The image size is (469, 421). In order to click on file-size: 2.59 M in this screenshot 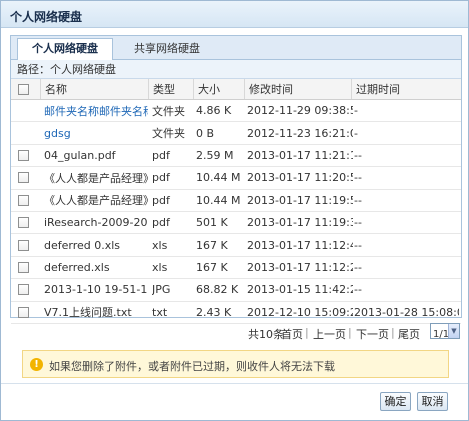, I will do `click(215, 155)`.